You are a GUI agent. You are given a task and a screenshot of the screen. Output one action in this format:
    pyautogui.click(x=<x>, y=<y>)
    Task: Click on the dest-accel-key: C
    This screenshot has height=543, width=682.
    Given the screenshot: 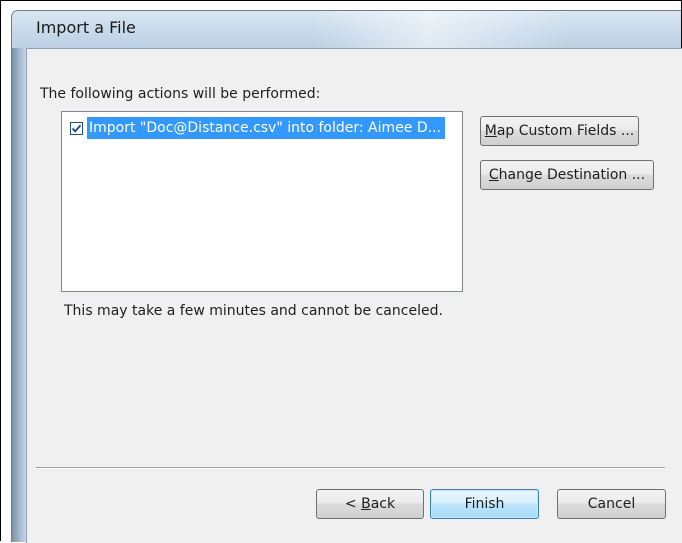 What is the action you would take?
    pyautogui.click(x=493, y=175)
    